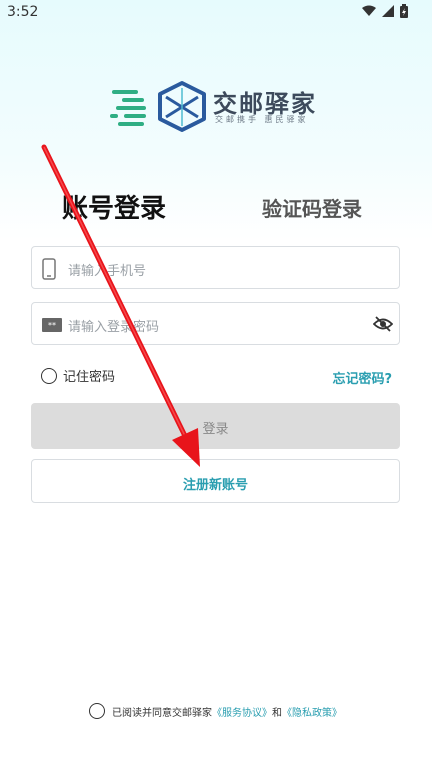 This screenshot has height=768, width=432. I want to click on register-button: 注册新账号, so click(215, 481).